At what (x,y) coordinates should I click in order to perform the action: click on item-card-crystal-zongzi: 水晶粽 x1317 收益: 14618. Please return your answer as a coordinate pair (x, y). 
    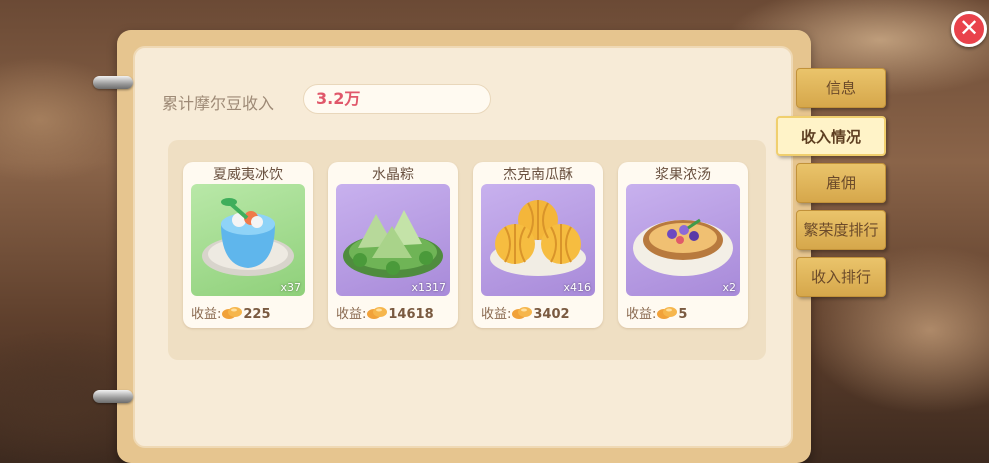
    Looking at the image, I should click on (393, 245).